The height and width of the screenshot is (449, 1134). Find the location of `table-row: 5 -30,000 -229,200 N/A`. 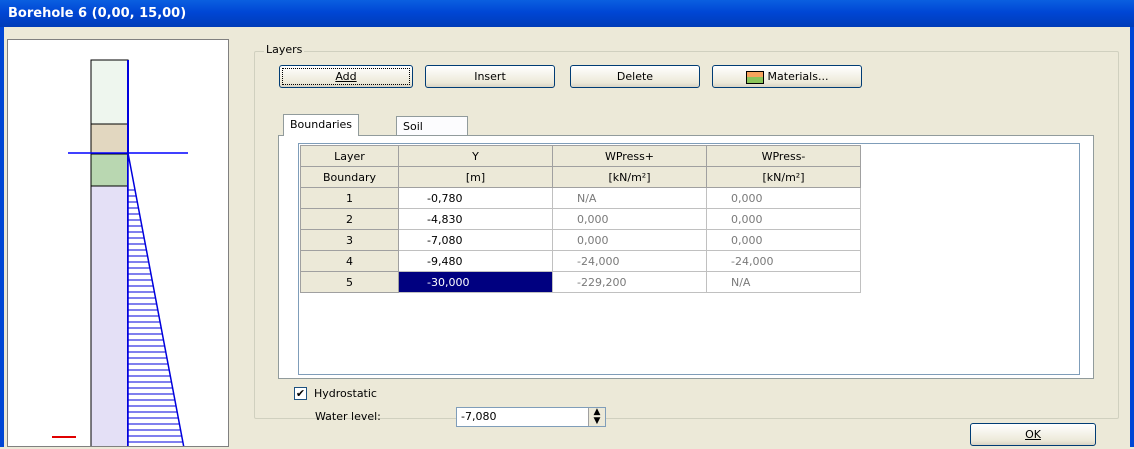

table-row: 5 -30,000 -229,200 N/A is located at coordinates (580, 282).